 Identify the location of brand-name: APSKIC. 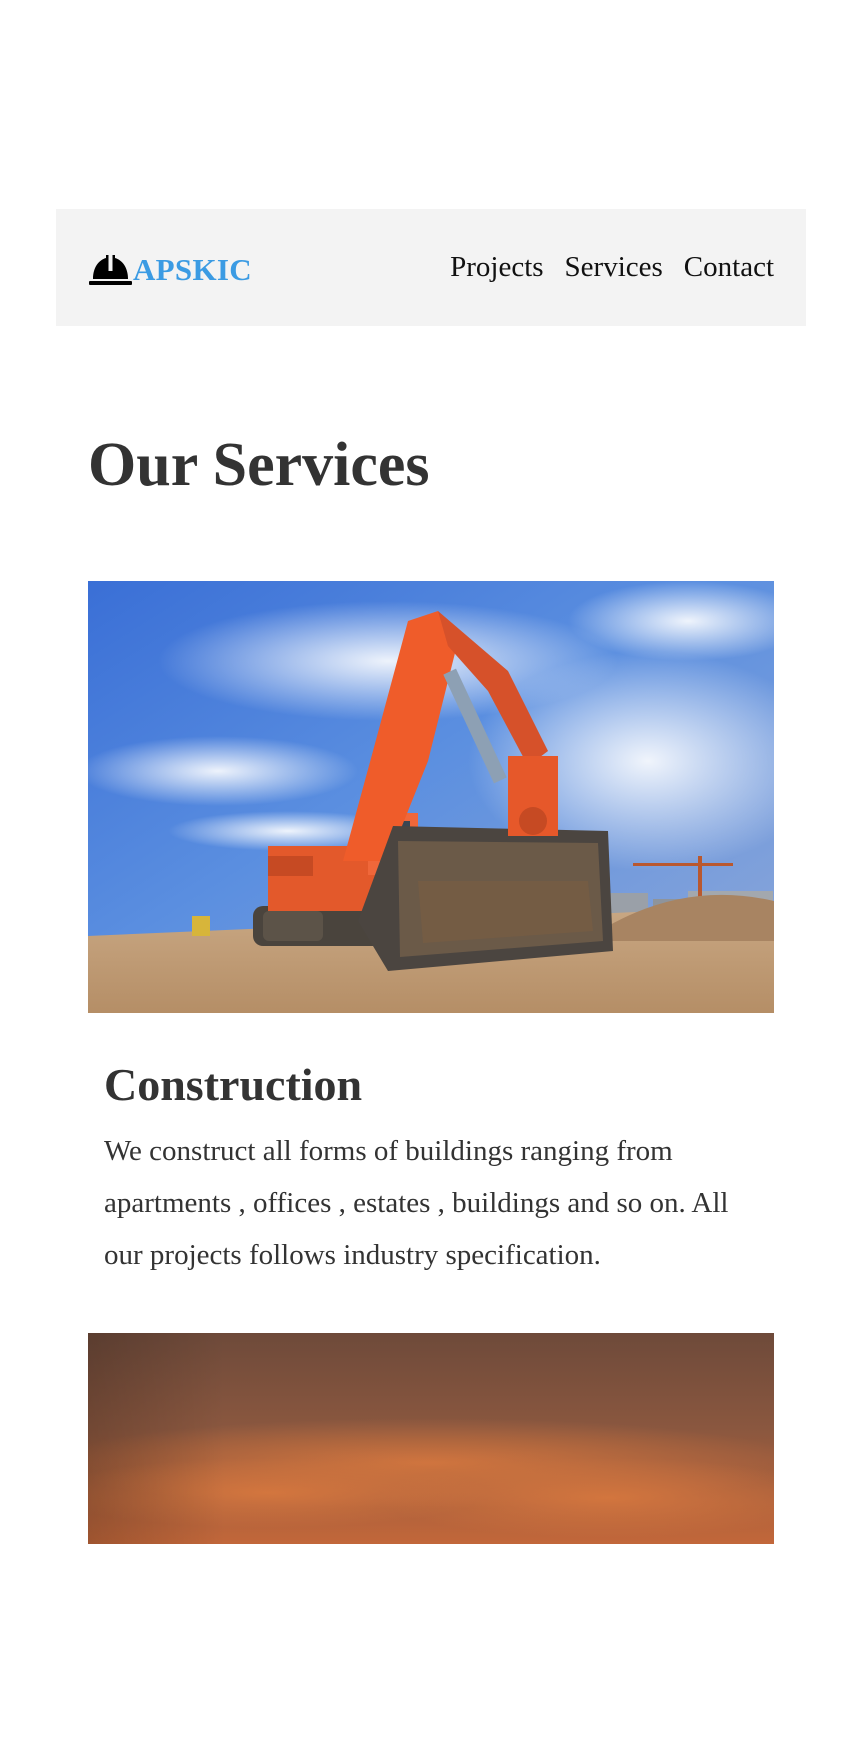
(192, 269).